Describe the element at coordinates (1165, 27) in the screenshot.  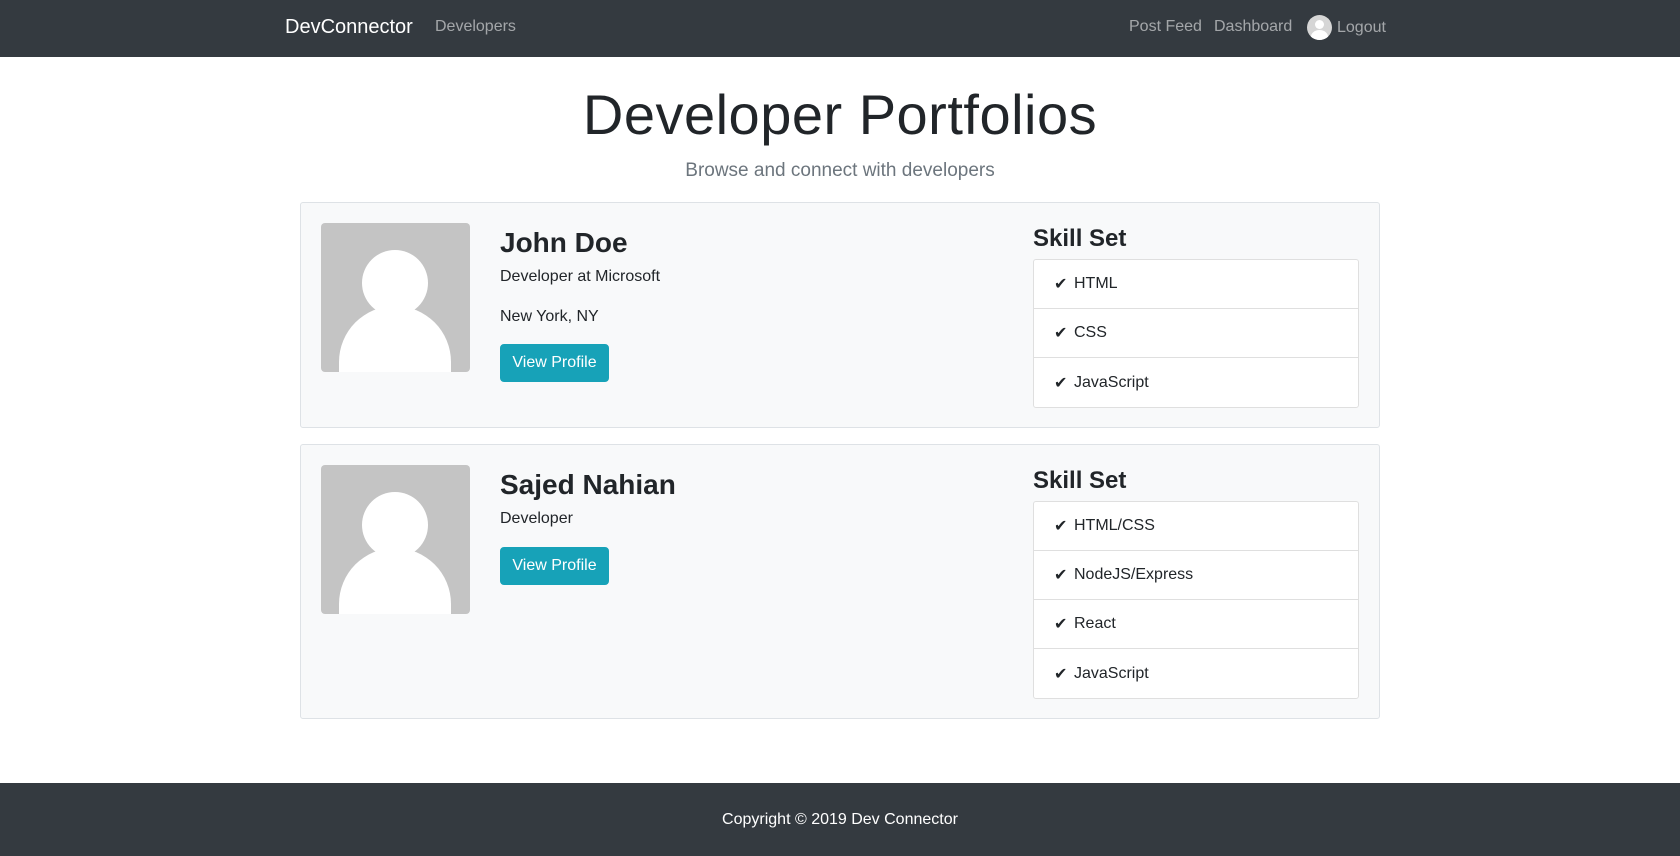
I see `nav-post-feed-link: Post Feed` at that location.